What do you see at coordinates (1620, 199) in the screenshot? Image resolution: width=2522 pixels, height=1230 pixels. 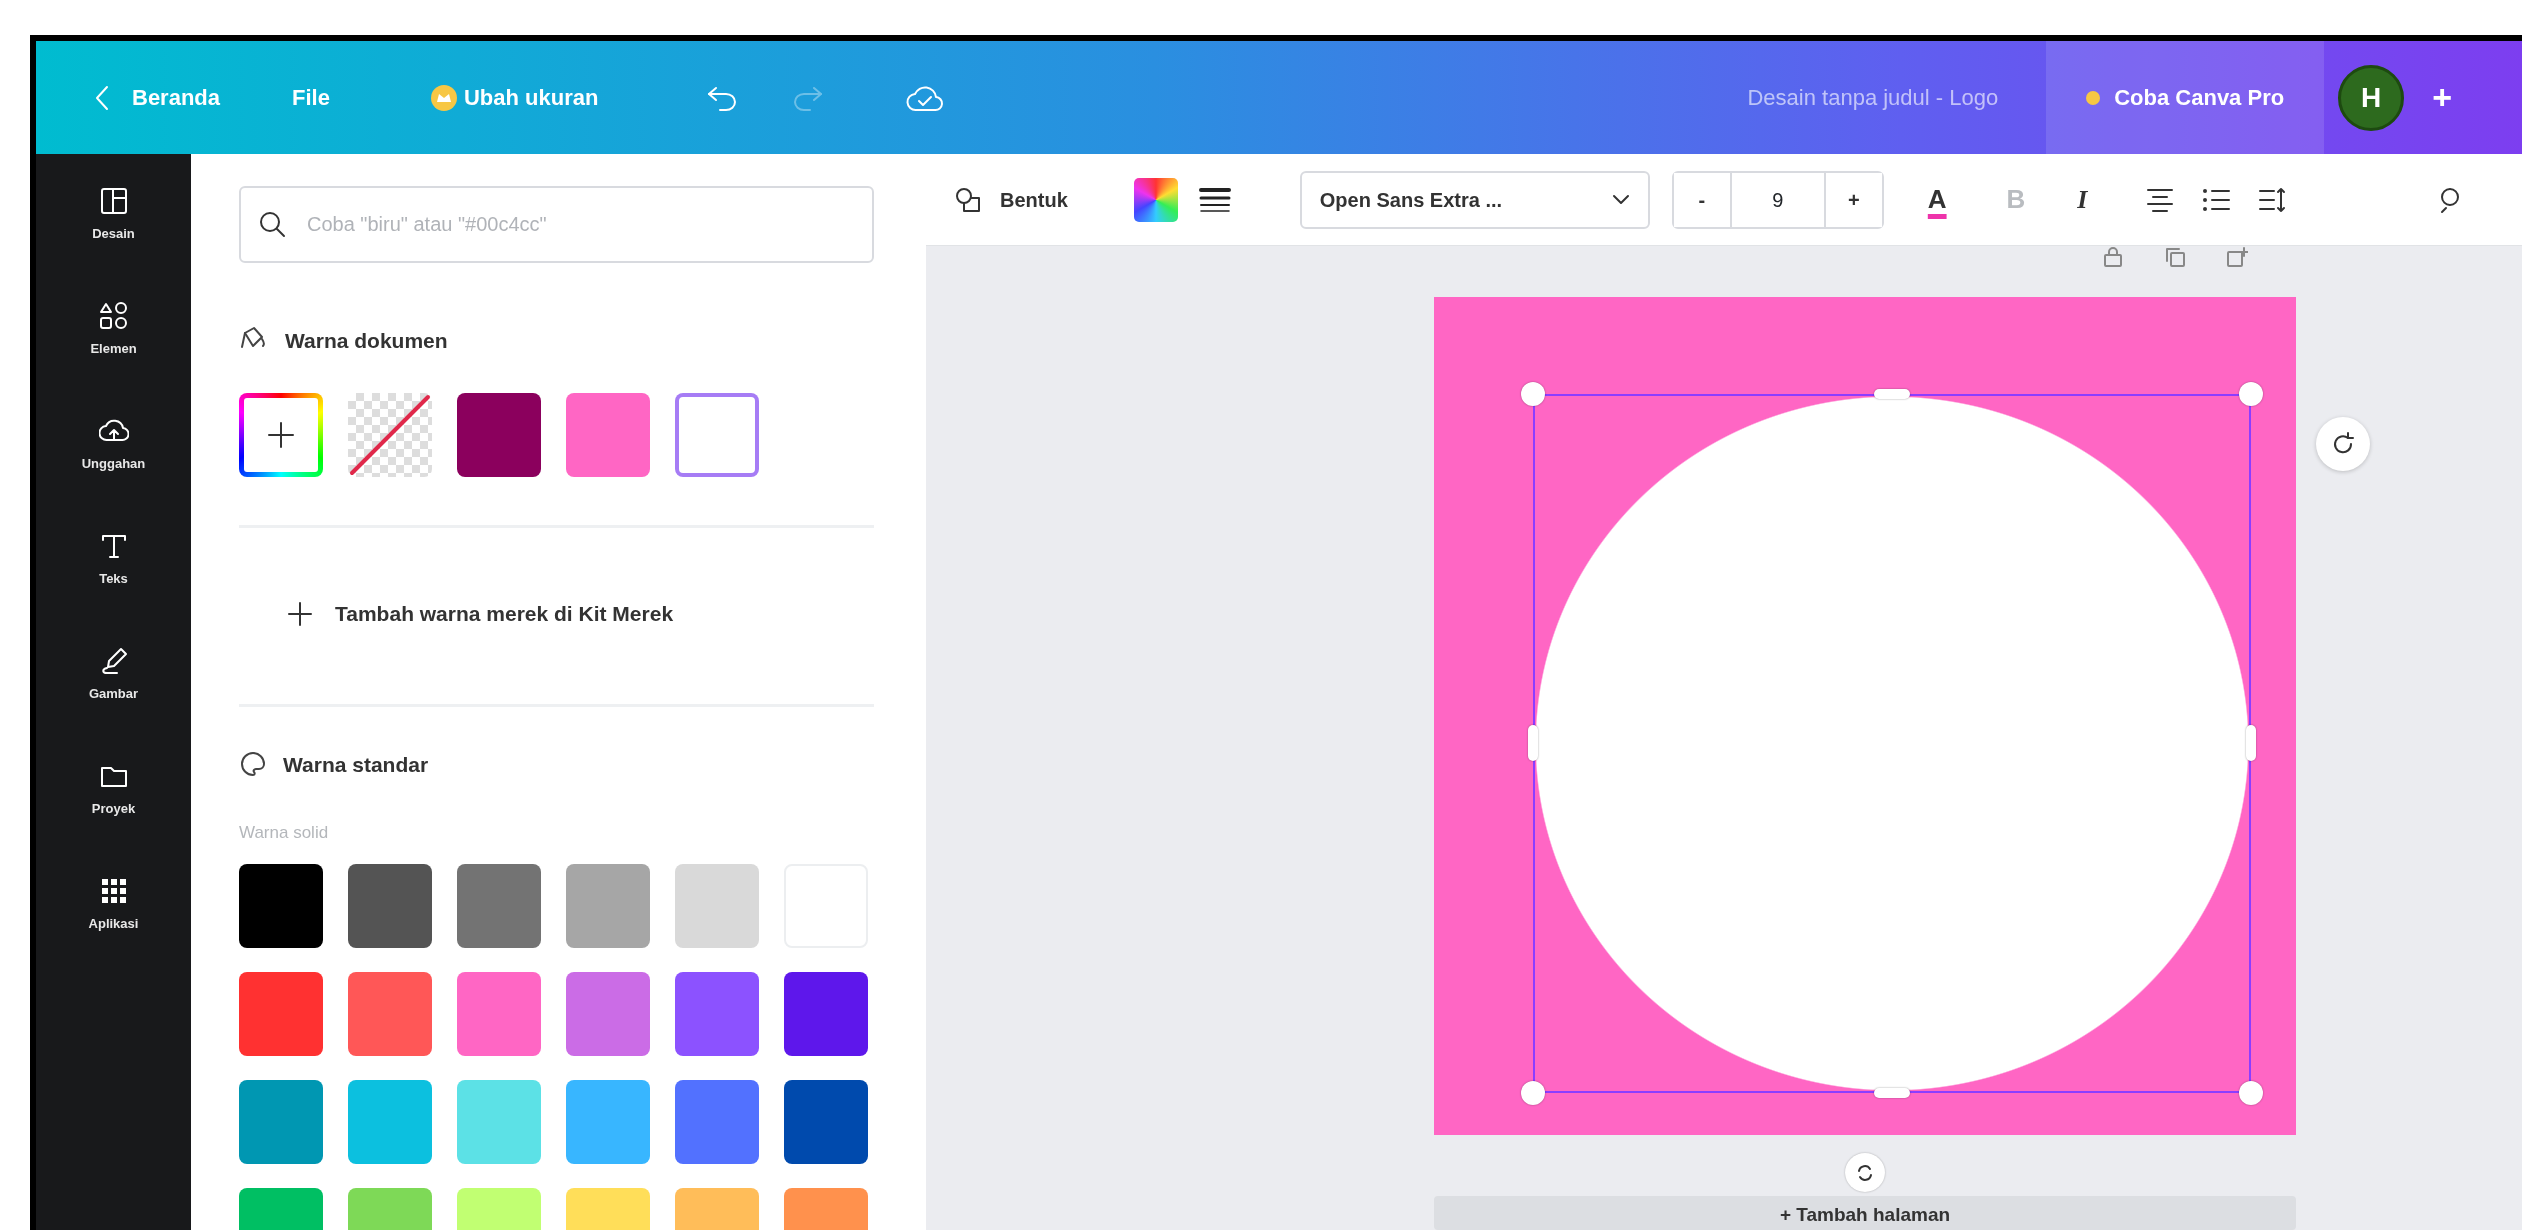 I see `chevron-down-icon` at bounding box center [1620, 199].